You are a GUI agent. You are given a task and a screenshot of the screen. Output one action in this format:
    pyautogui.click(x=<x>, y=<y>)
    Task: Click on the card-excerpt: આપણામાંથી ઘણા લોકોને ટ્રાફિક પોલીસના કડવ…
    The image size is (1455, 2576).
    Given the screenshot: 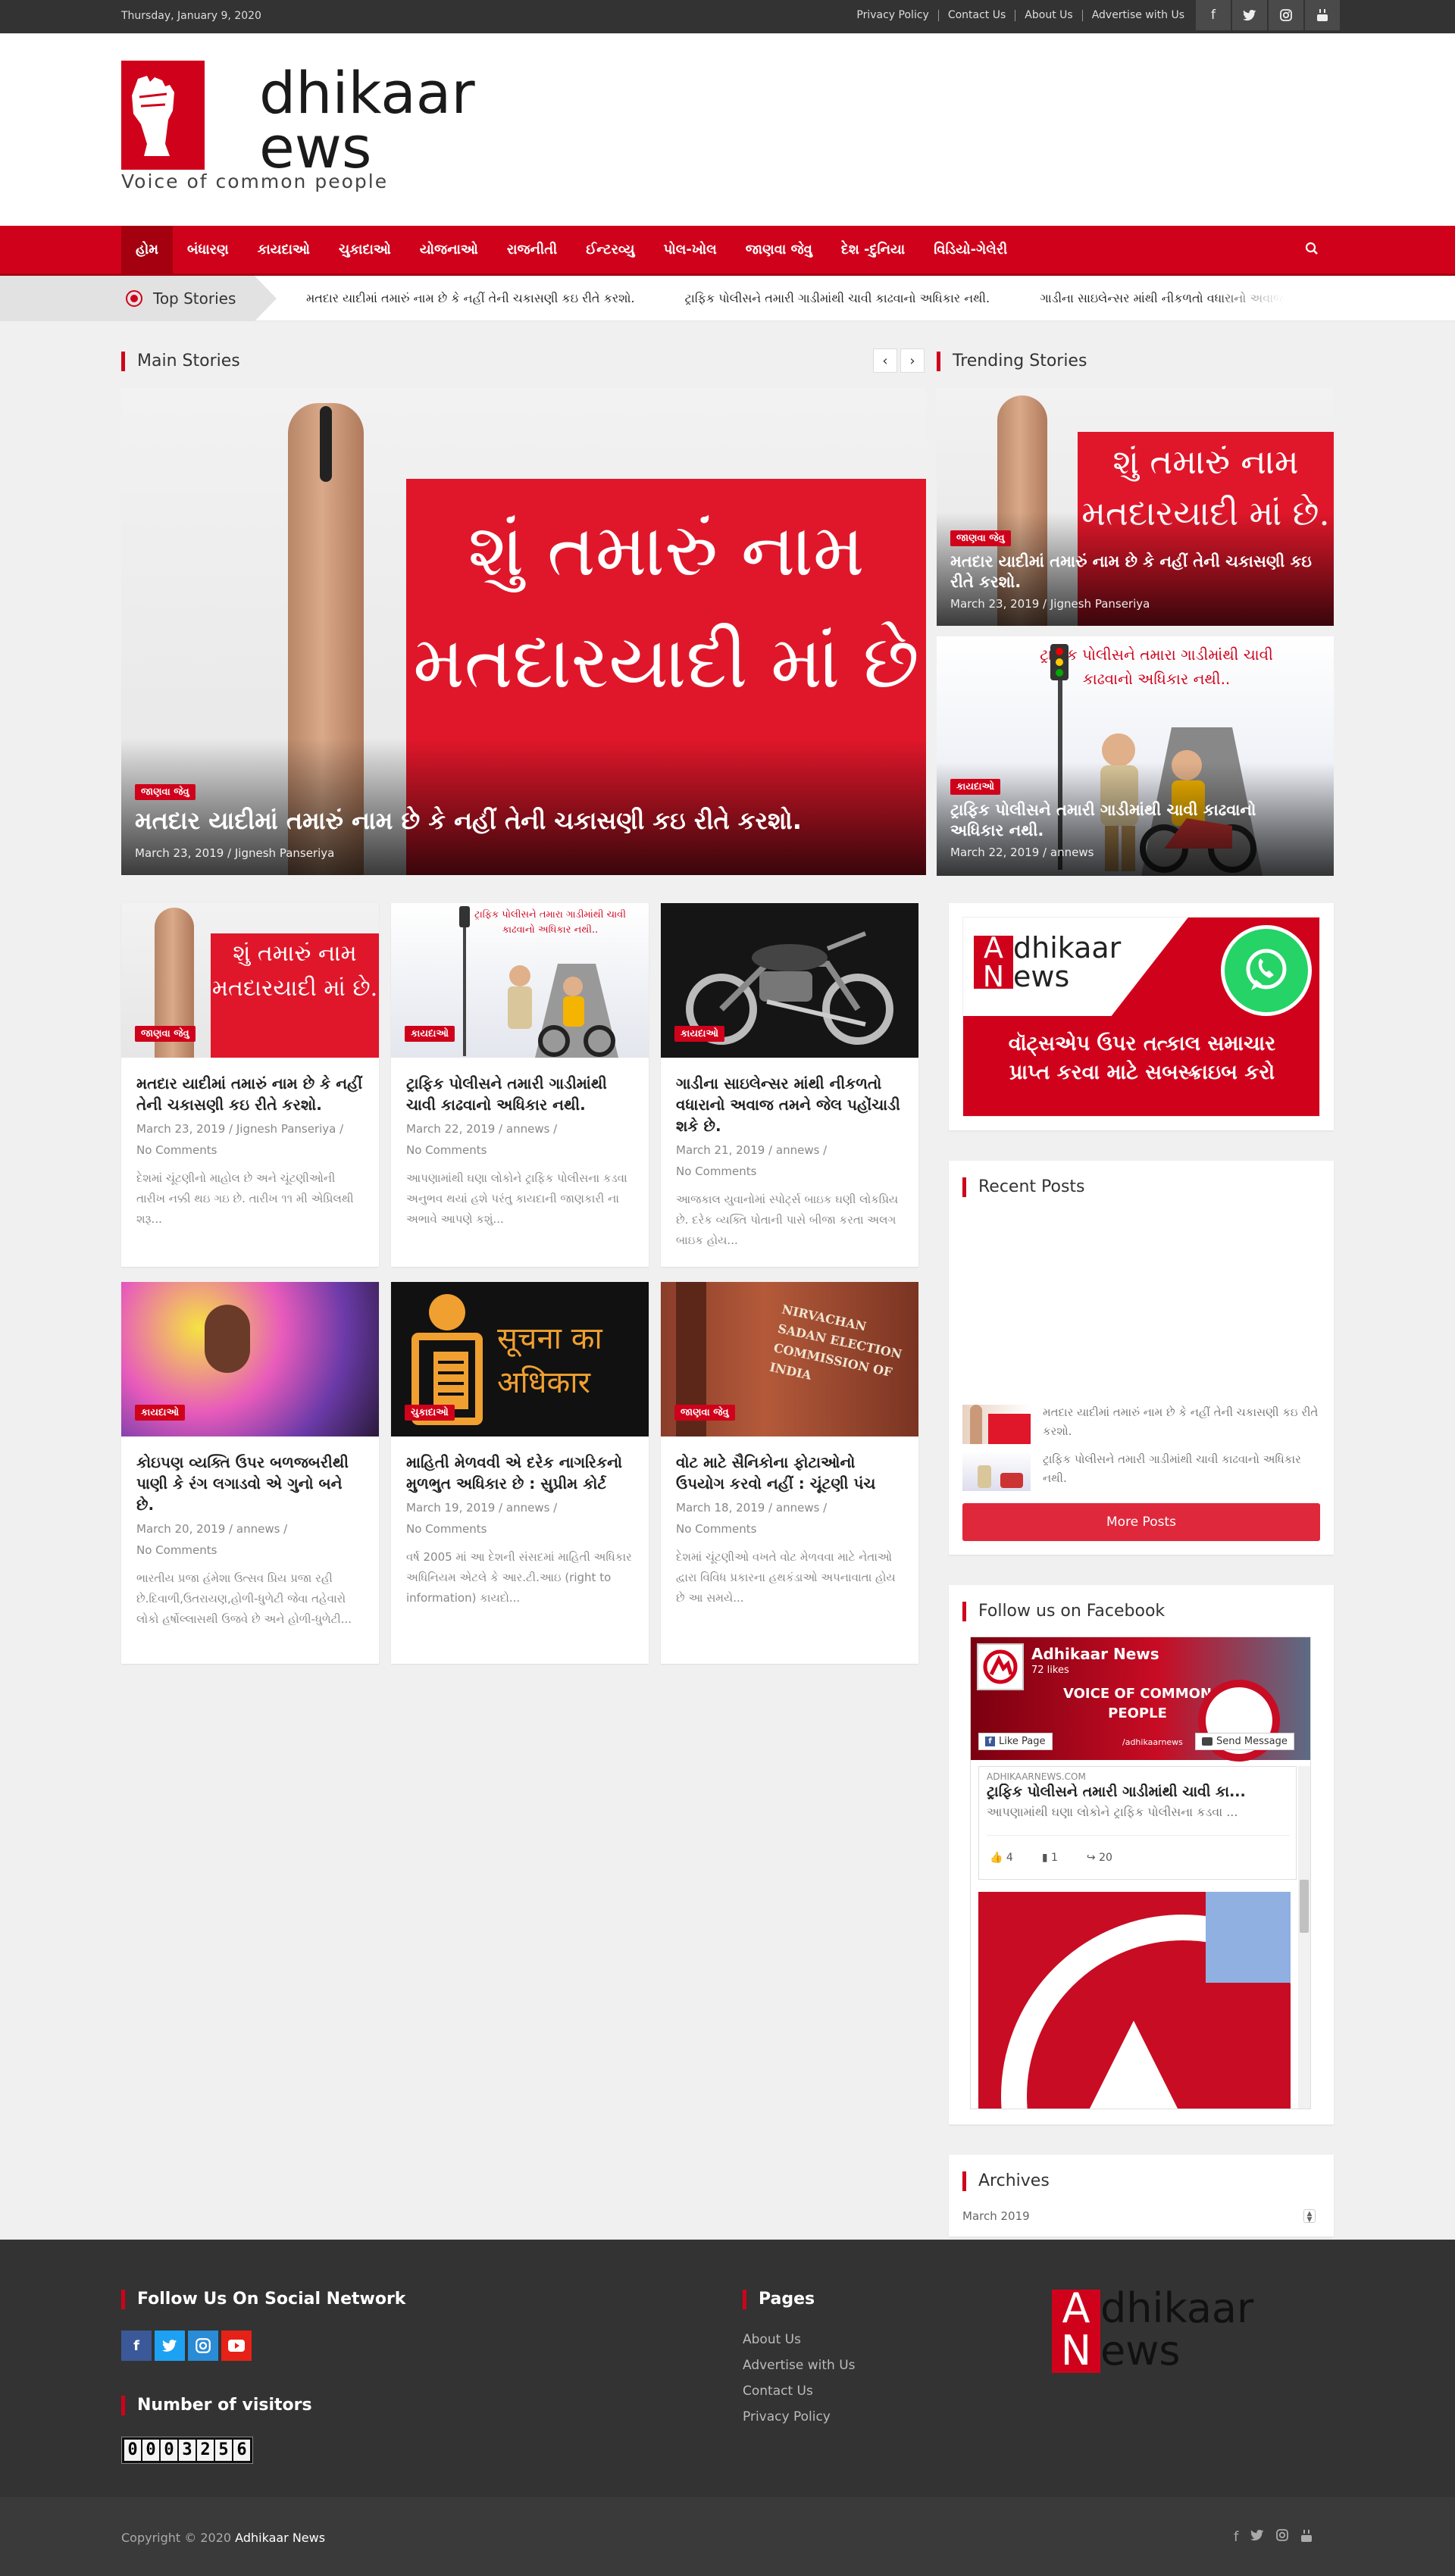 What is the action you would take?
    pyautogui.click(x=516, y=1198)
    